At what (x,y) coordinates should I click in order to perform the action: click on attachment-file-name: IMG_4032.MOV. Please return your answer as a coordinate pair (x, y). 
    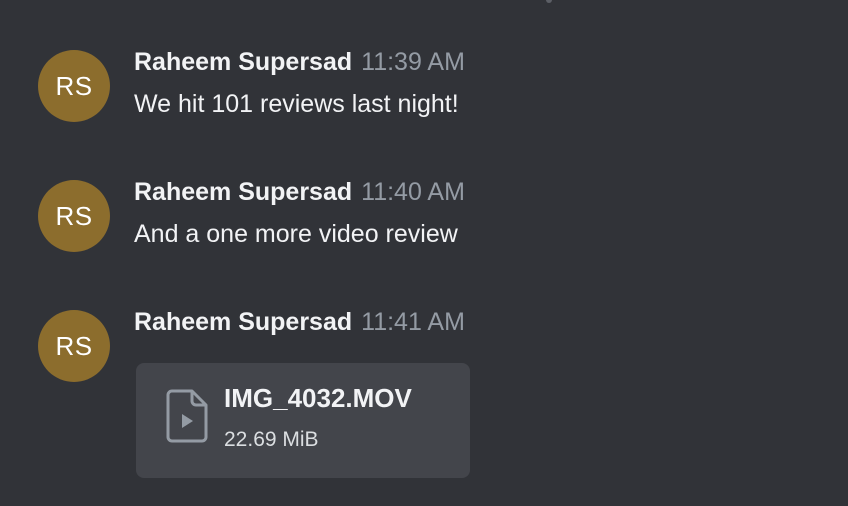
    Looking at the image, I should click on (318, 398).